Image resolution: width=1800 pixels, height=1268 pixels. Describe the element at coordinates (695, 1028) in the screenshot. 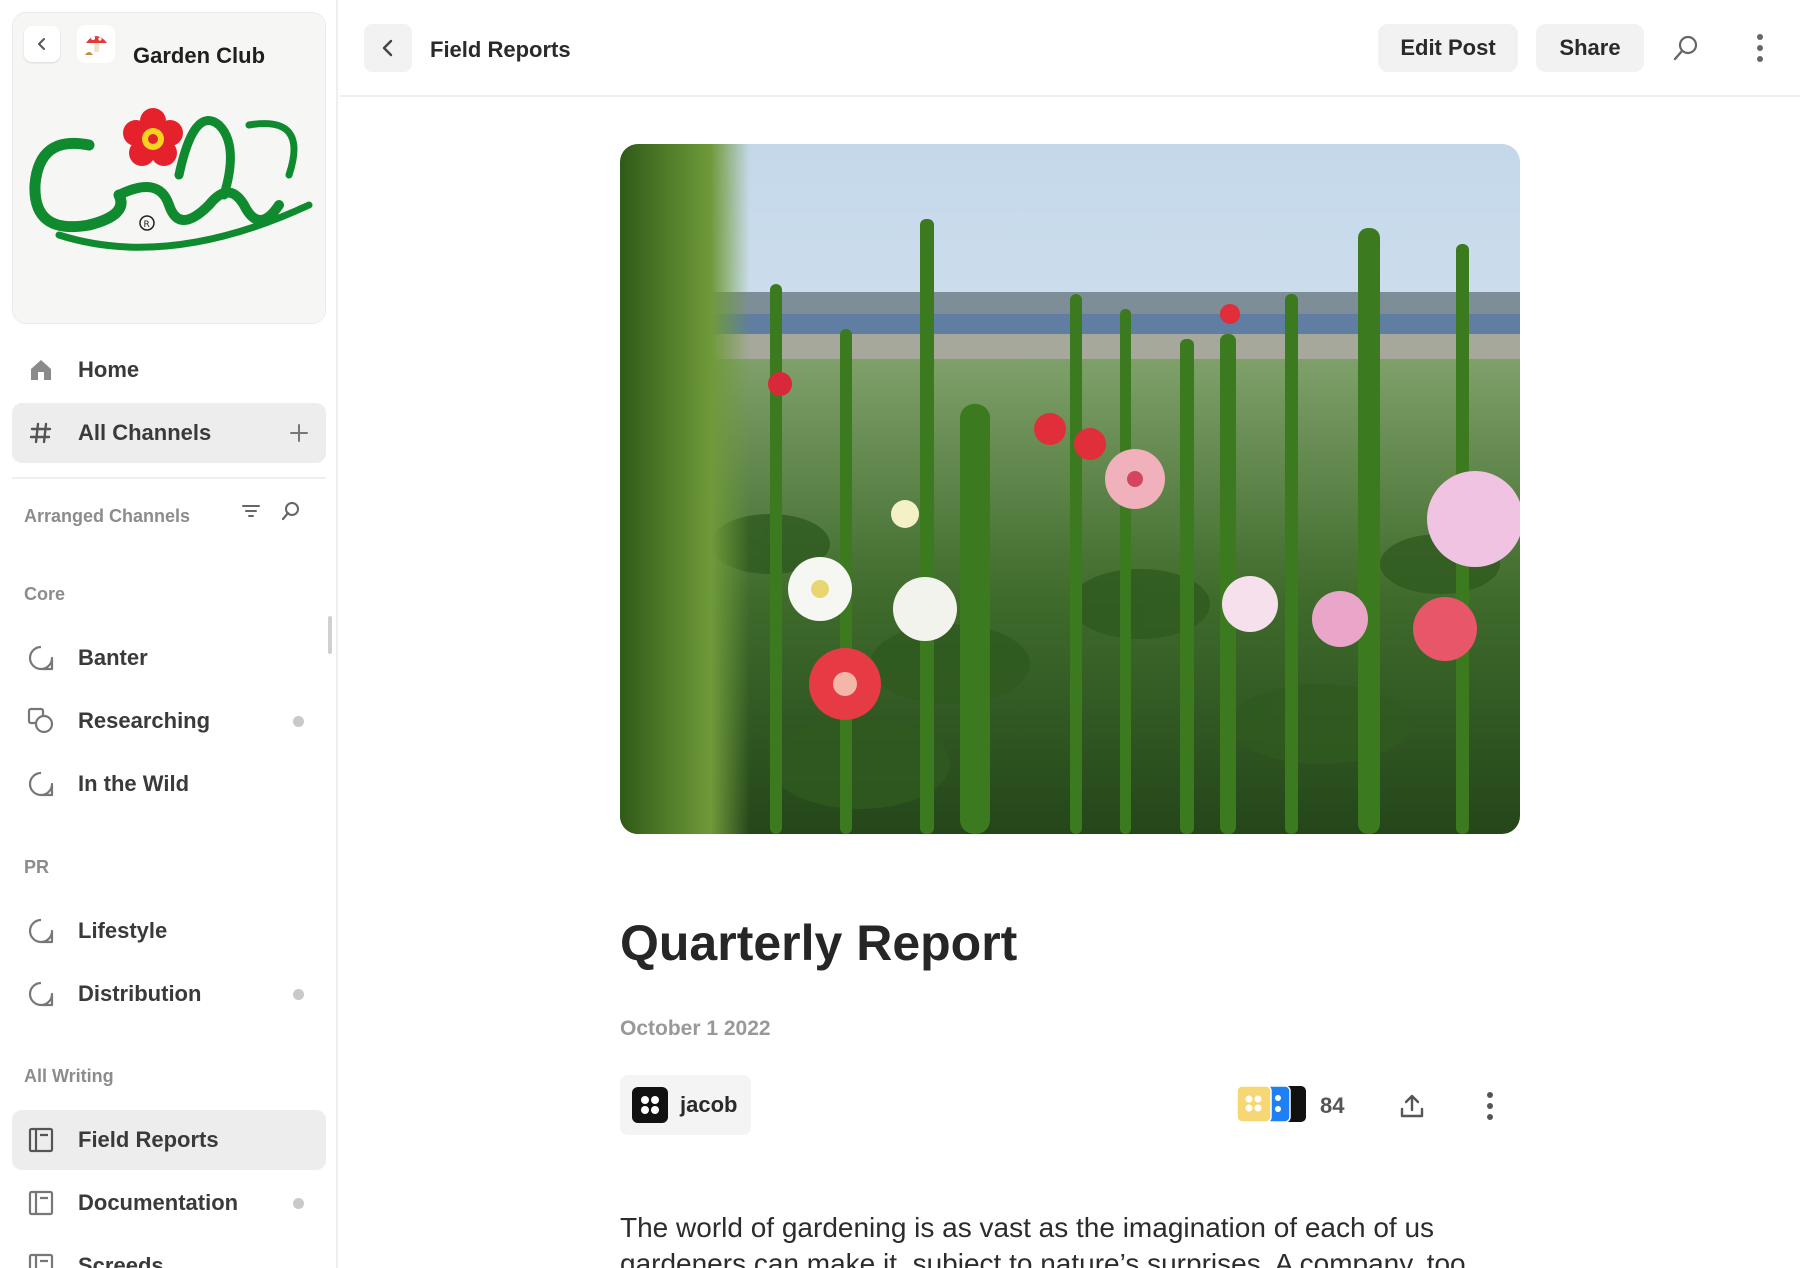

I see `post-date: October 1 2022` at that location.